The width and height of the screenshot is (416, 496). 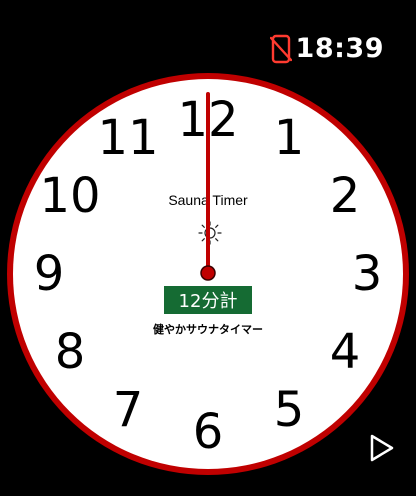 I want to click on numeral-6: 6, so click(x=208, y=432).